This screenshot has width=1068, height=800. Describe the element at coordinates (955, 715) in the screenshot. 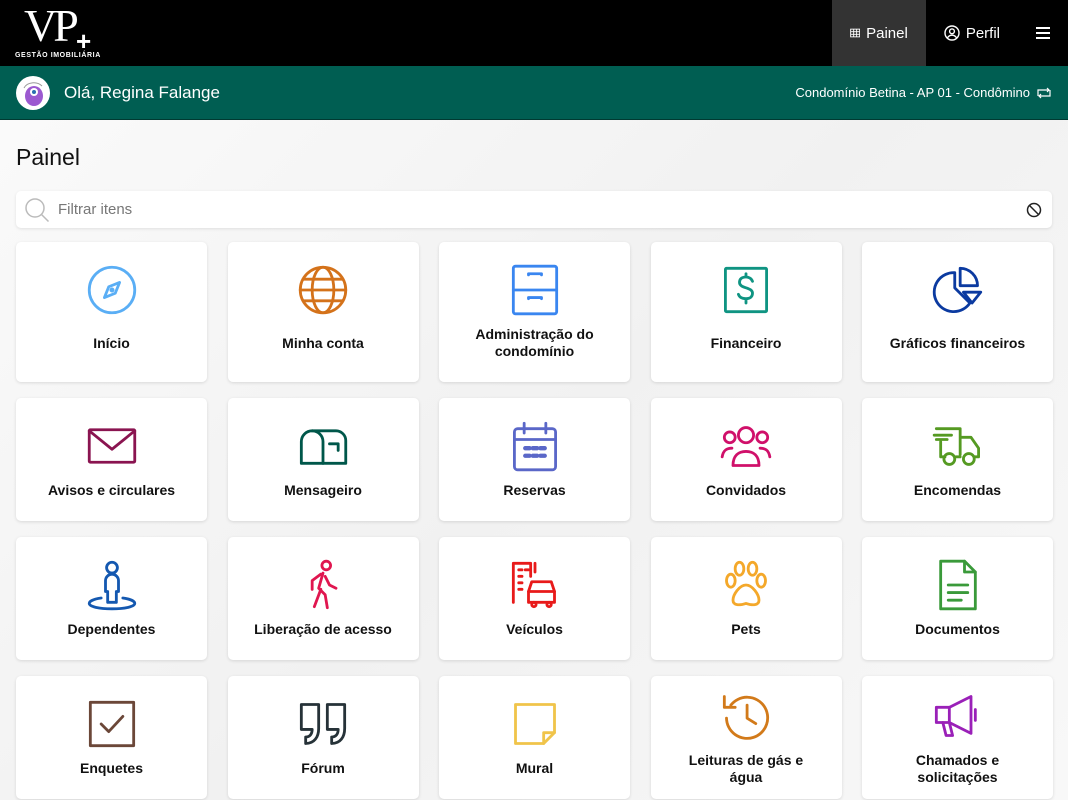

I see `megaphone-icon` at that location.